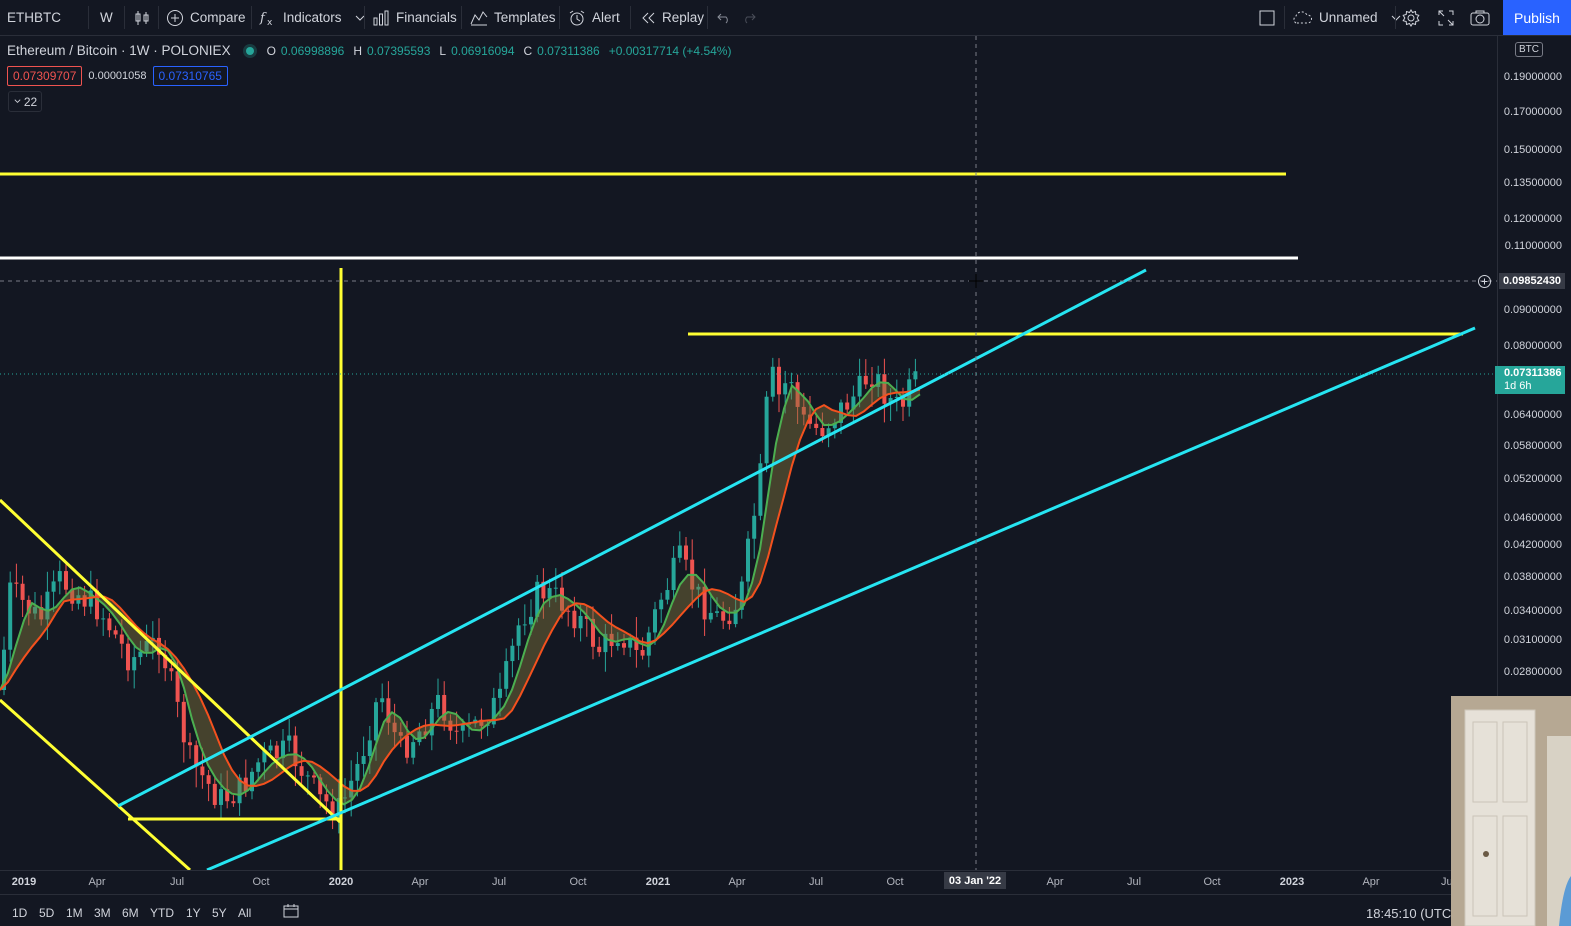 Image resolution: width=1571 pixels, height=926 pixels. What do you see at coordinates (249, 50) in the screenshot?
I see `market-open-dot` at bounding box center [249, 50].